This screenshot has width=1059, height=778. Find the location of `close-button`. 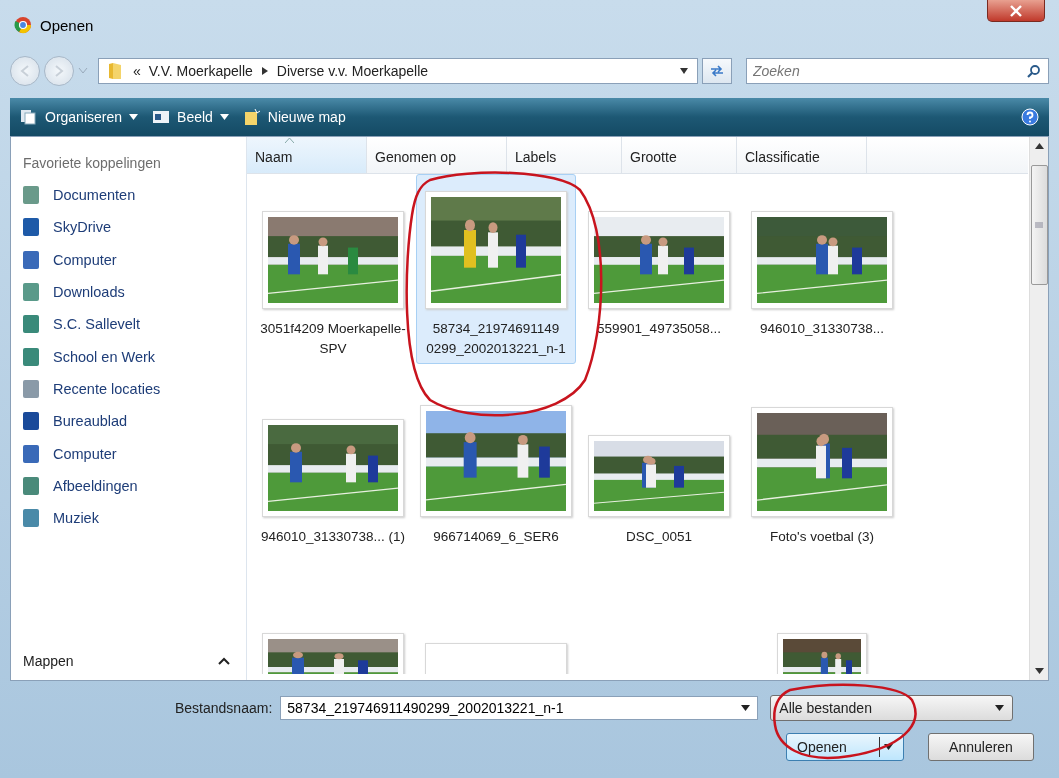

close-button is located at coordinates (1016, 11).